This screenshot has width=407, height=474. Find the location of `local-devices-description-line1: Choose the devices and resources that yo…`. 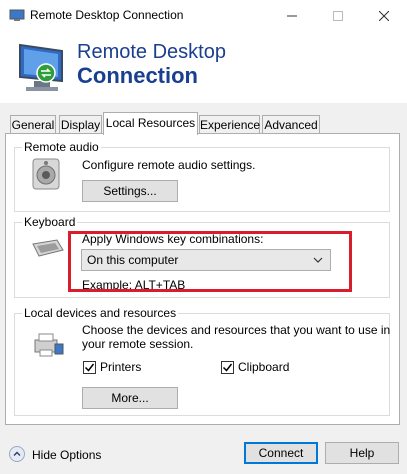

local-devices-description-line1: Choose the devices and resources that yo… is located at coordinates (236, 330).